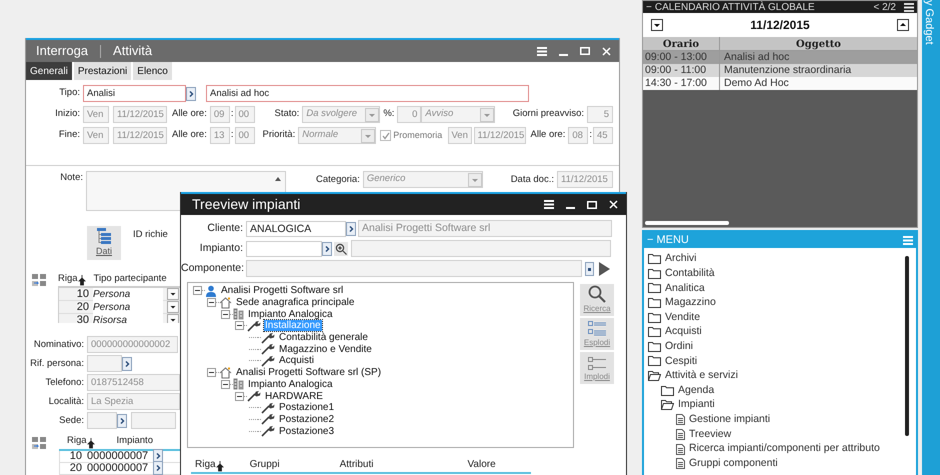  I want to click on document-icon, so click(680, 449).